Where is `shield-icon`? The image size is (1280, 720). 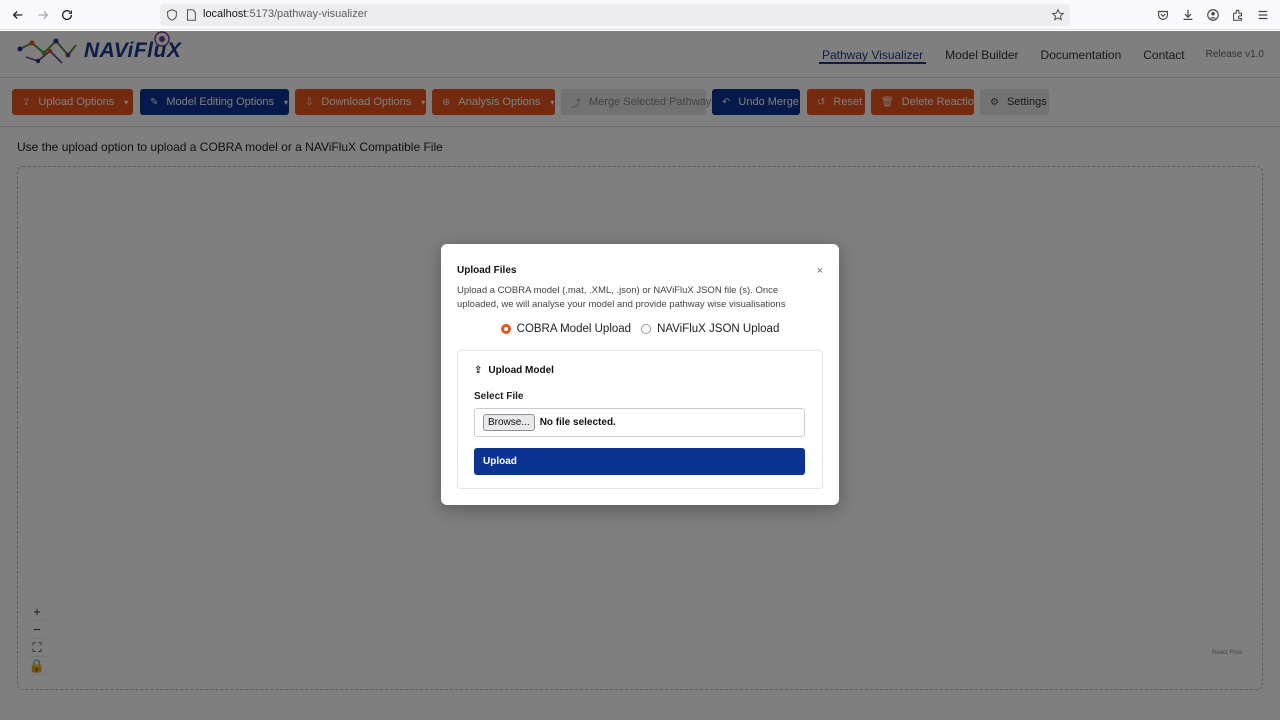
shield-icon is located at coordinates (172, 15).